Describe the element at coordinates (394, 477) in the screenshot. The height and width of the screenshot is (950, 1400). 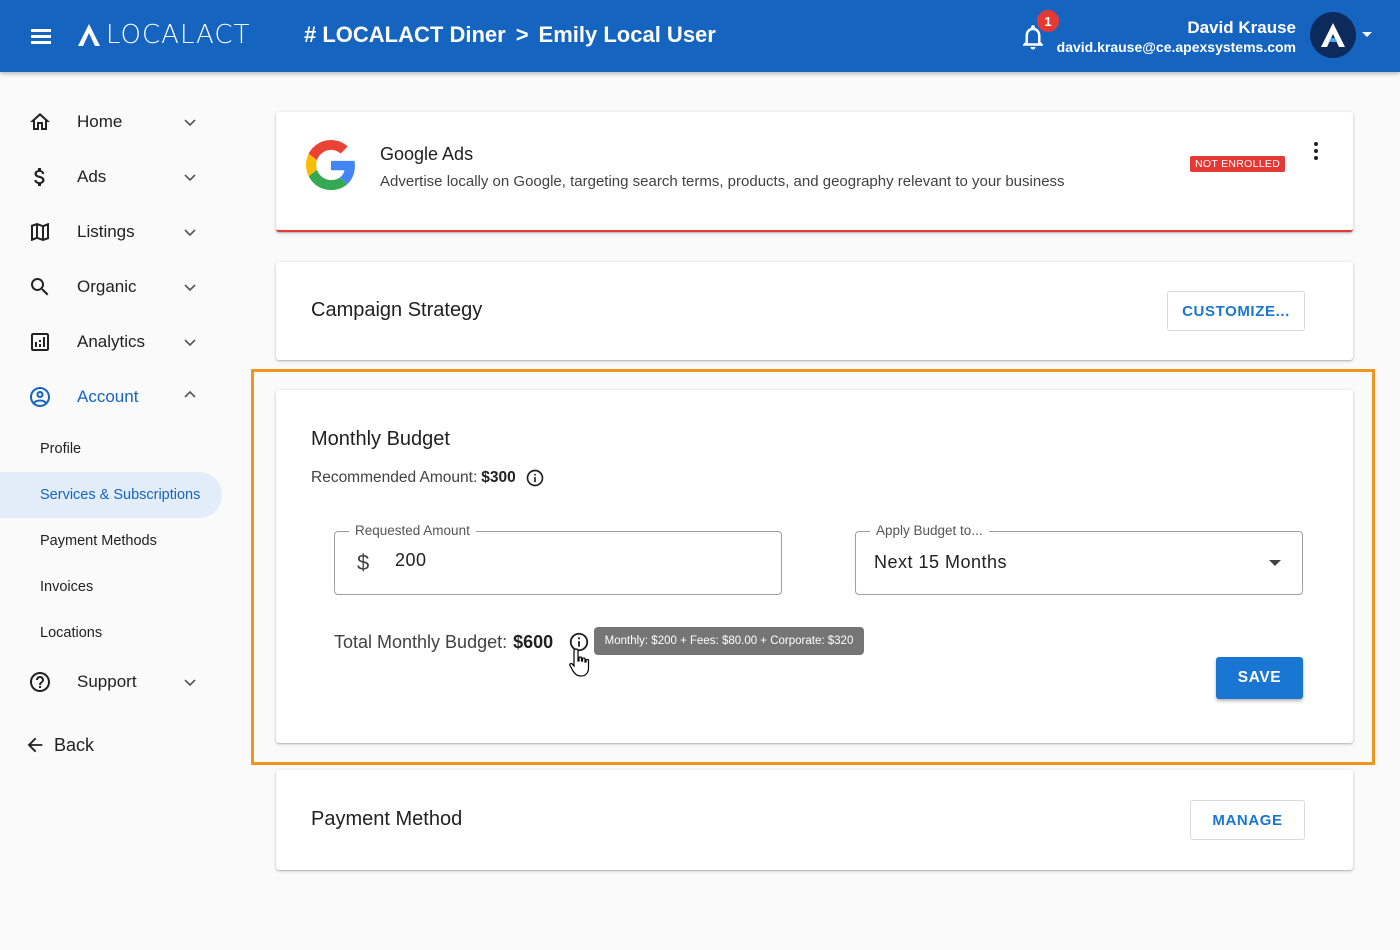
I see `recommended-label: Recommended Amount:` at that location.